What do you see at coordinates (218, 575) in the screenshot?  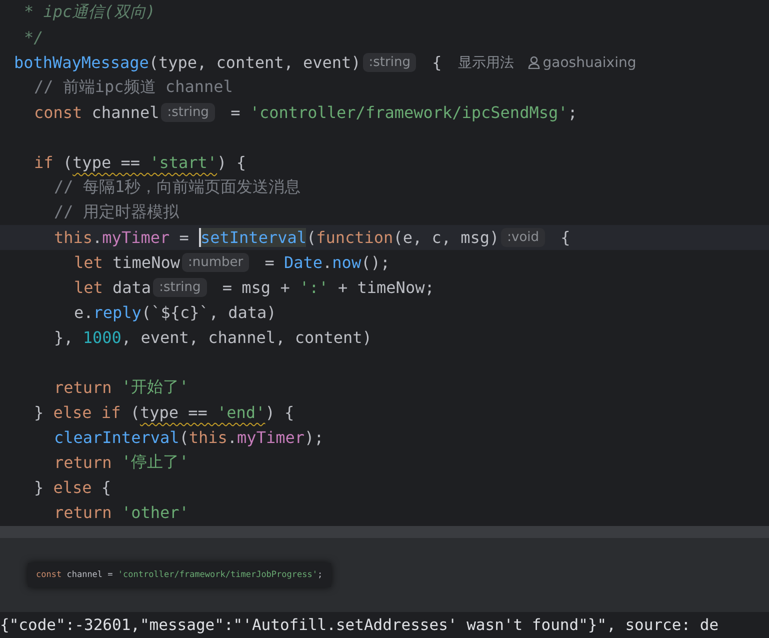 I see `code-token: 'controller/framework/timerJobProgress'` at bounding box center [218, 575].